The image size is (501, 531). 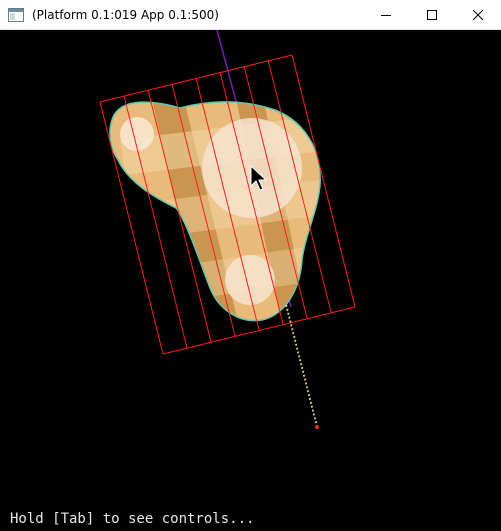 I want to click on highlight-circle-small, so click(x=137, y=134).